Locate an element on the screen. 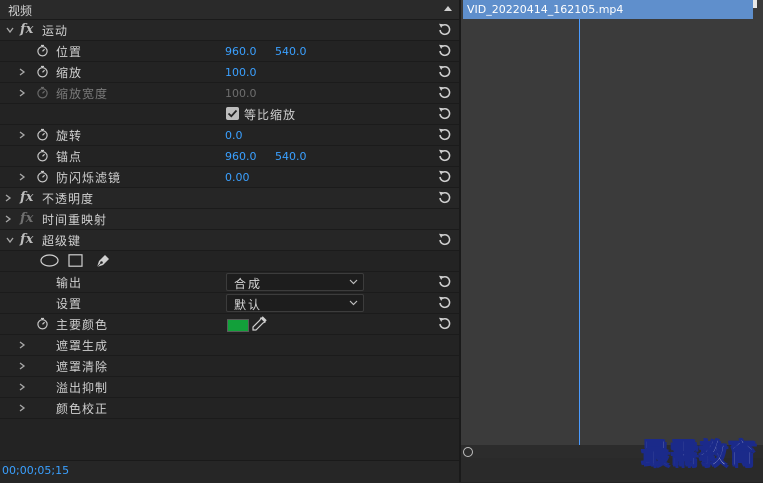 This screenshot has width=763, height=483. group-color-correction: 颜色校正 is located at coordinates (229, 408).